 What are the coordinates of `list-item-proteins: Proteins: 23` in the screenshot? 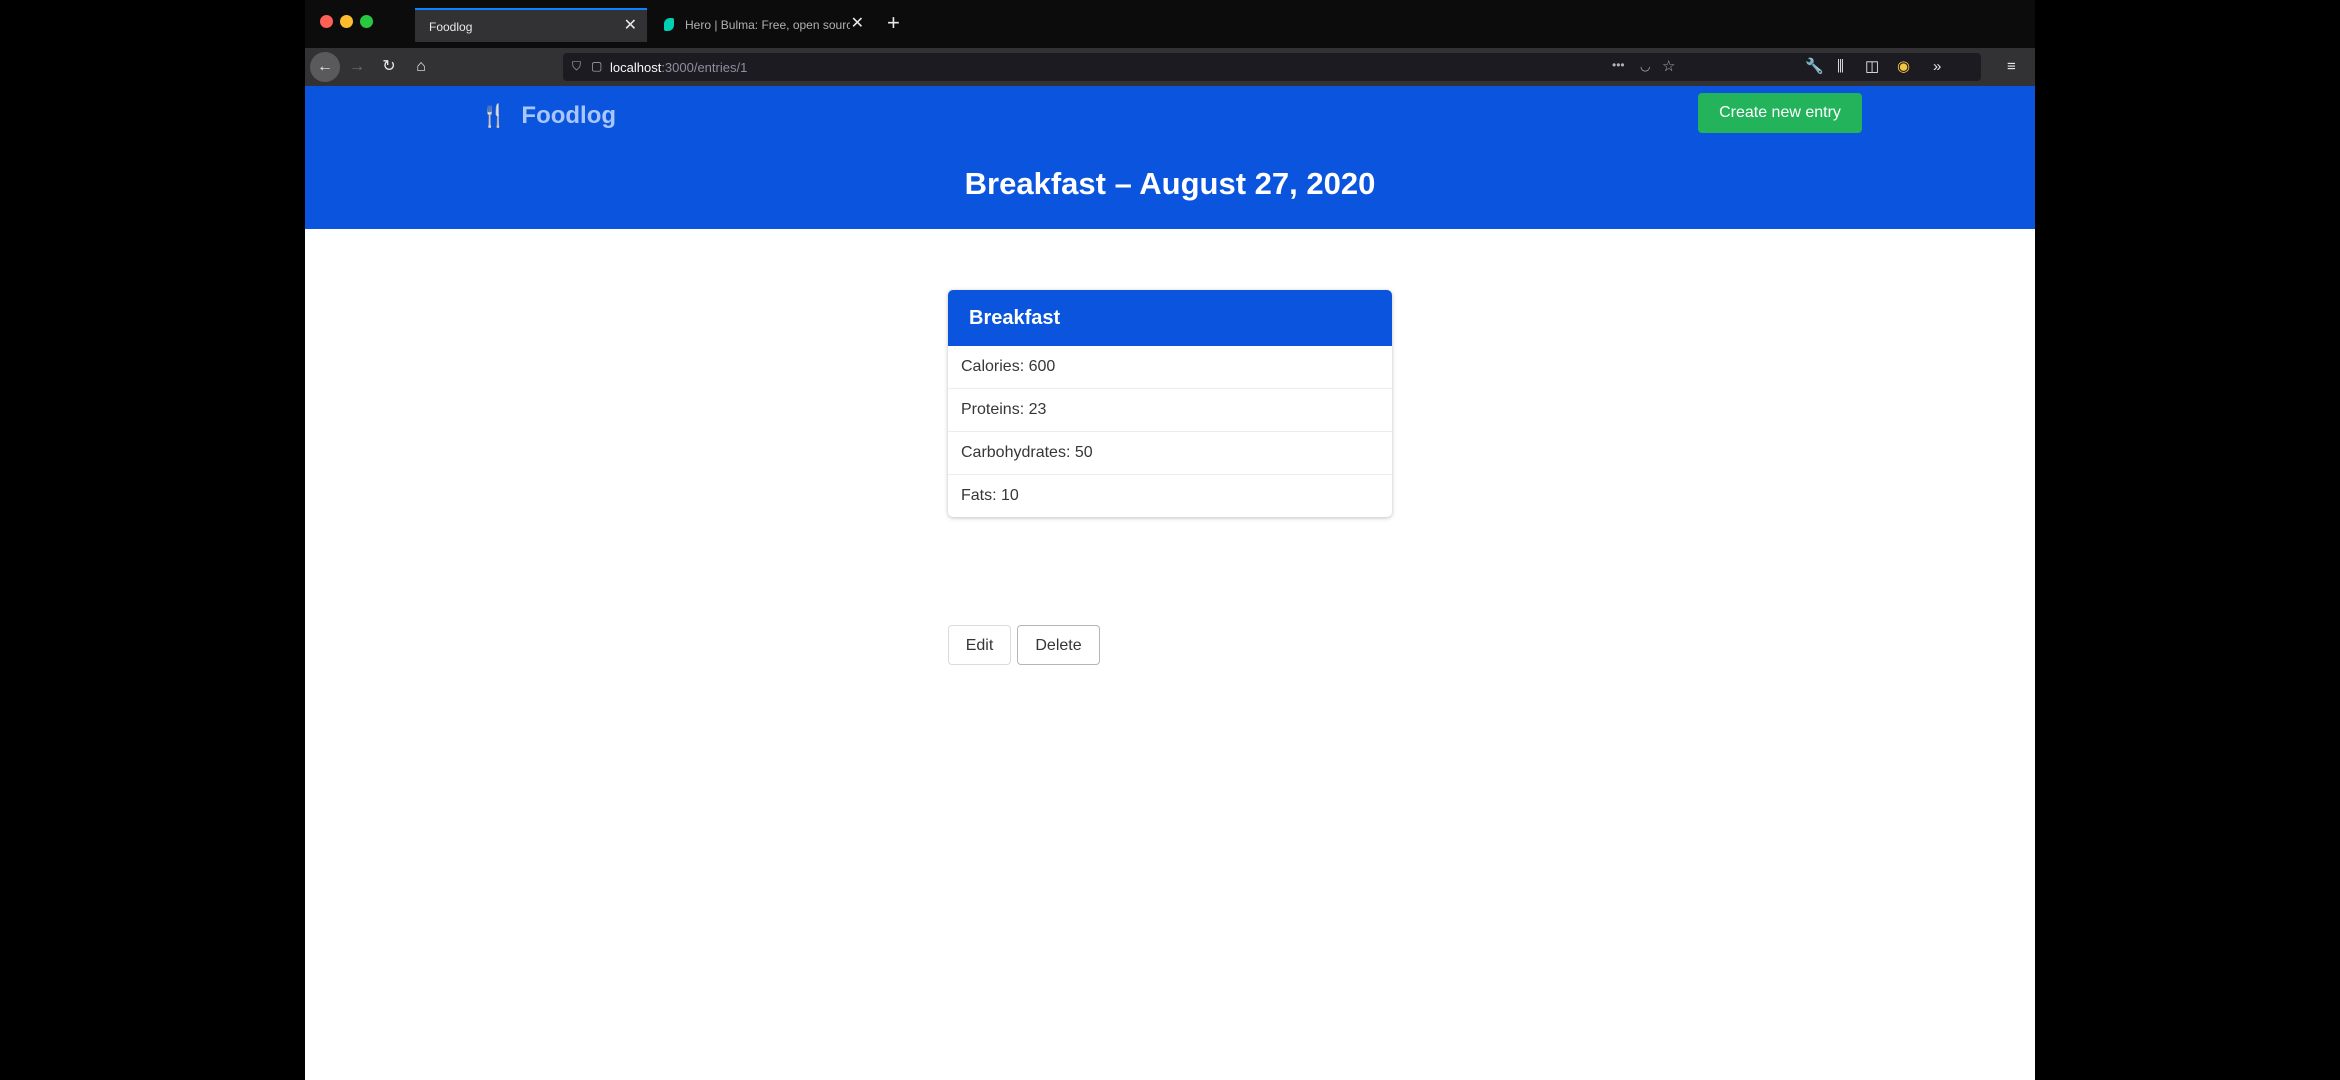 It's located at (1170, 410).